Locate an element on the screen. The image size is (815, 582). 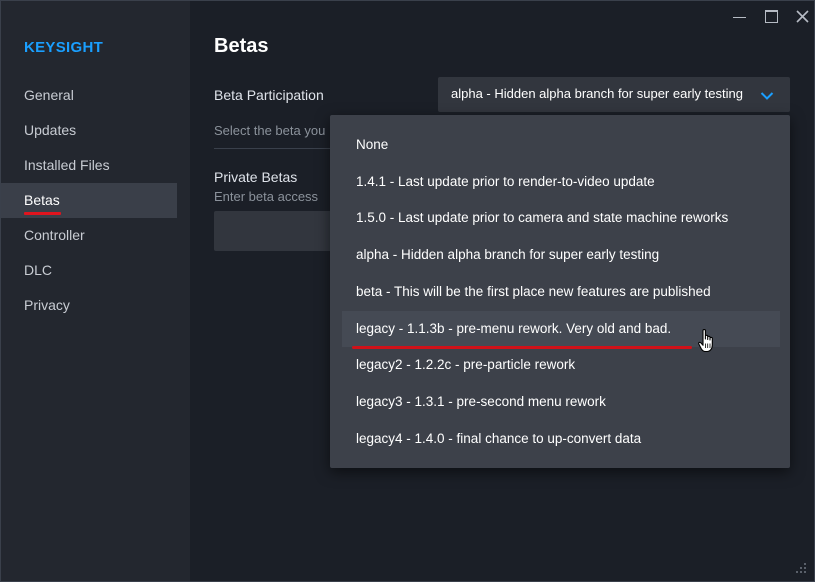
minimize-icon is located at coordinates (740, 17).